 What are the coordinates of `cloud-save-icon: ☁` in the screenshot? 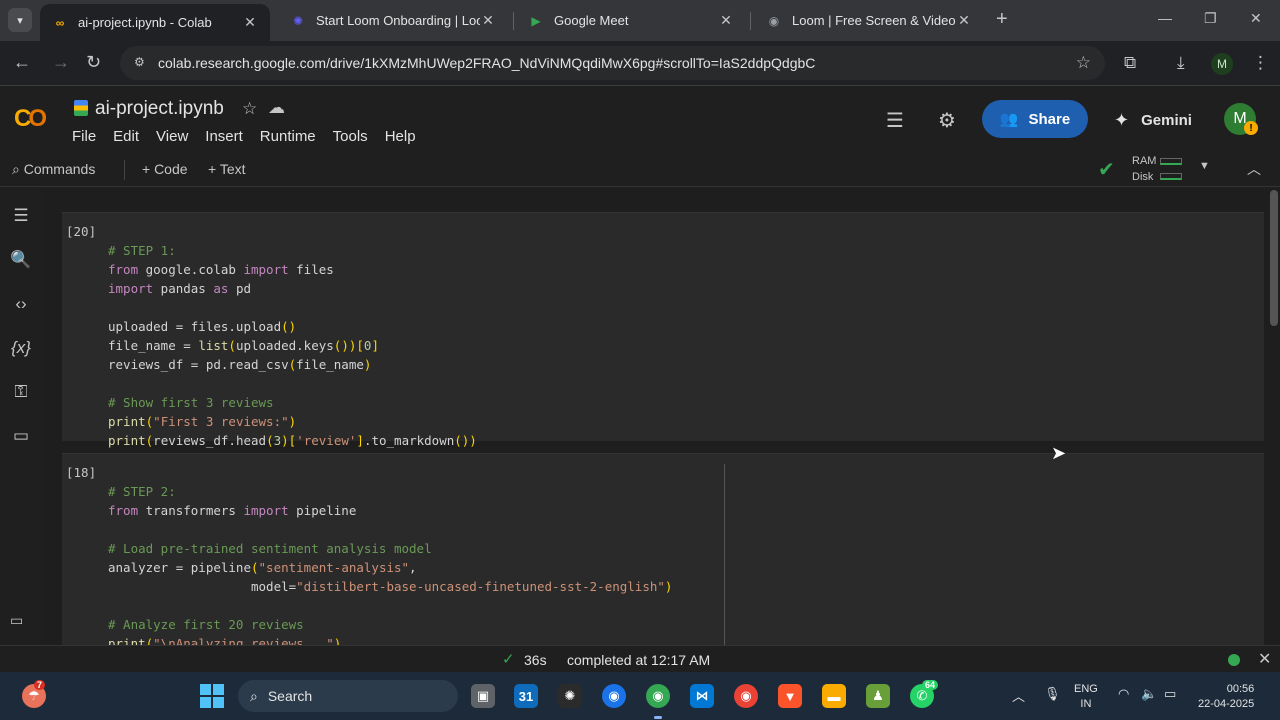 It's located at (276, 108).